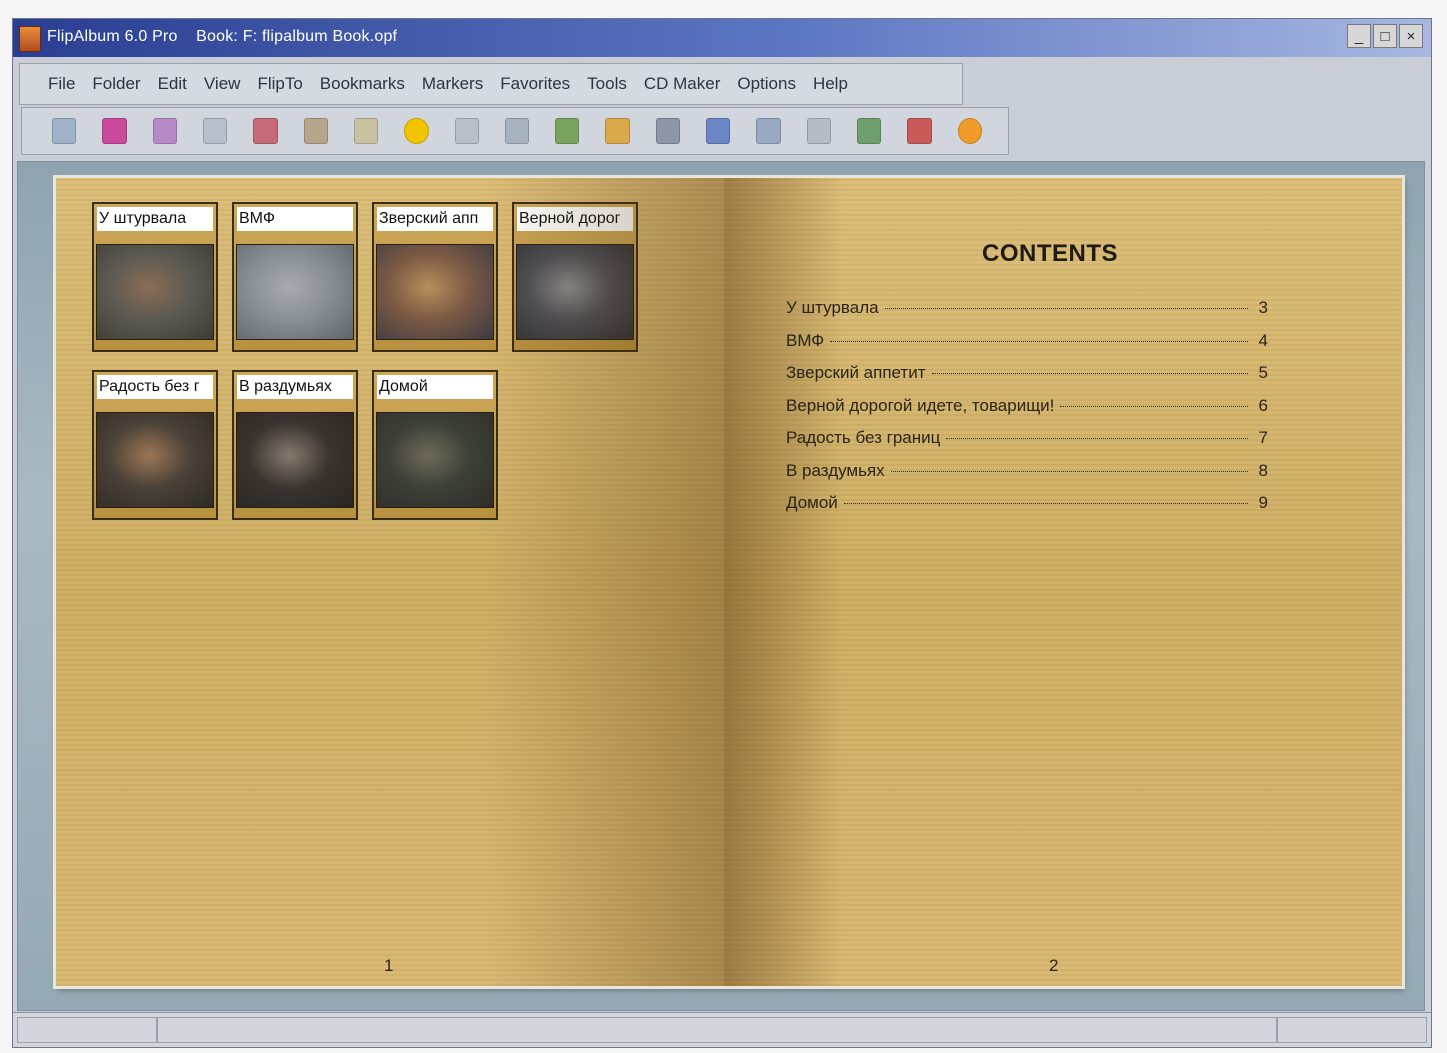 The image size is (1447, 1053). What do you see at coordinates (295, 387) in the screenshot?
I see `thumbnail-caption: В раздумьях` at bounding box center [295, 387].